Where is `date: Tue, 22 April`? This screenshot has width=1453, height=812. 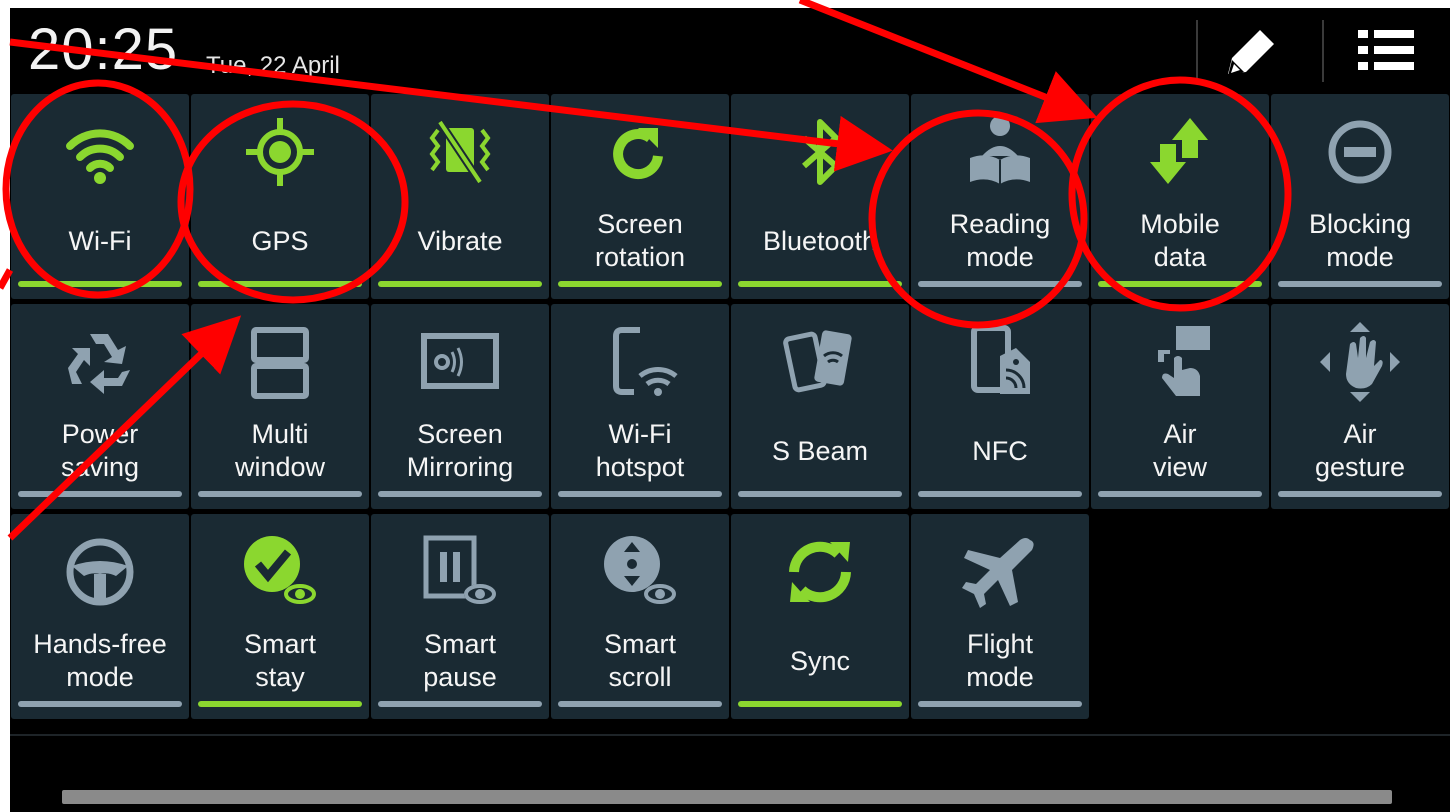 date: Tue, 22 April is located at coordinates (273, 65).